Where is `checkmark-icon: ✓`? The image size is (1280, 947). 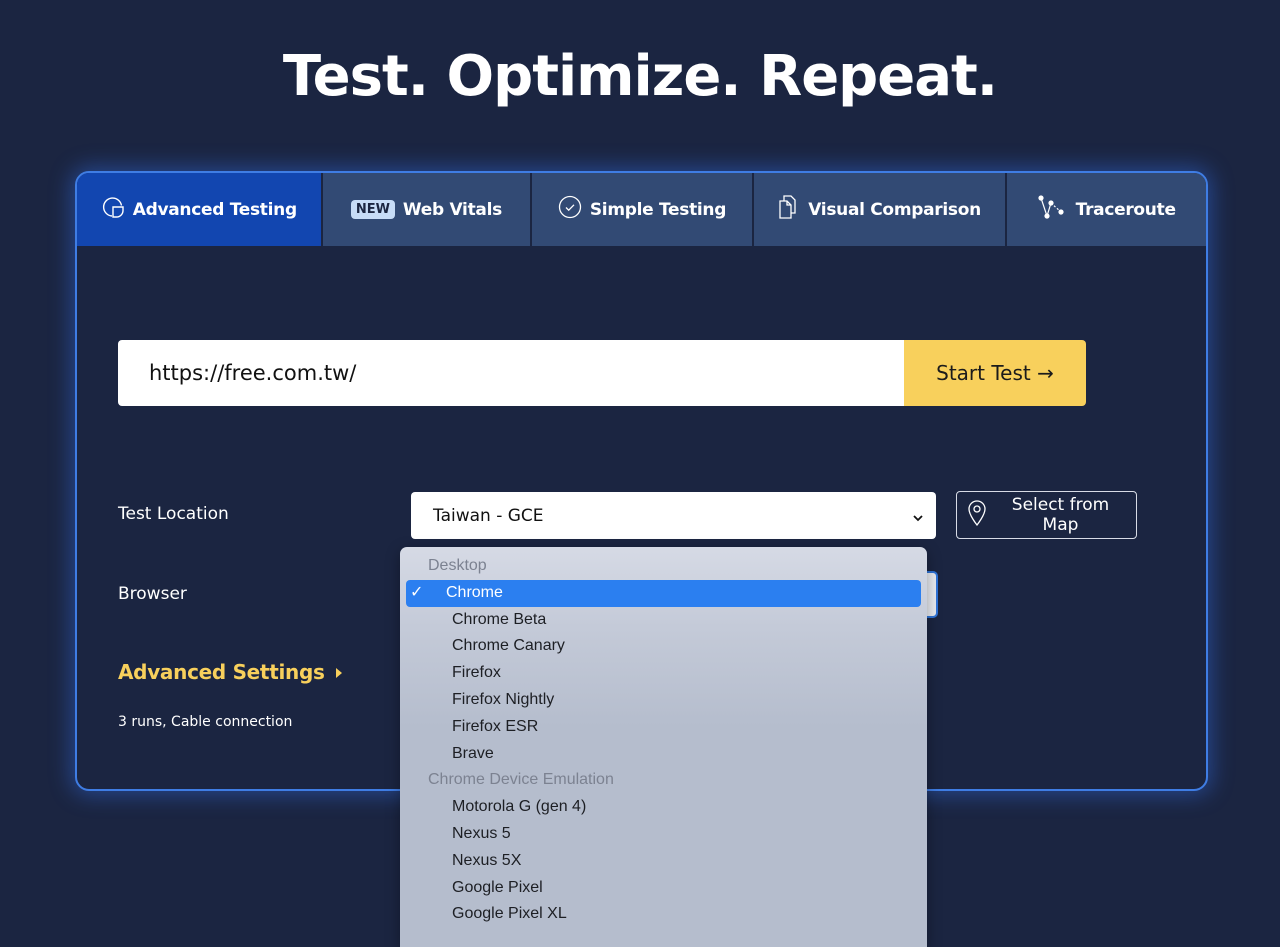 checkmark-icon: ✓ is located at coordinates (417, 592).